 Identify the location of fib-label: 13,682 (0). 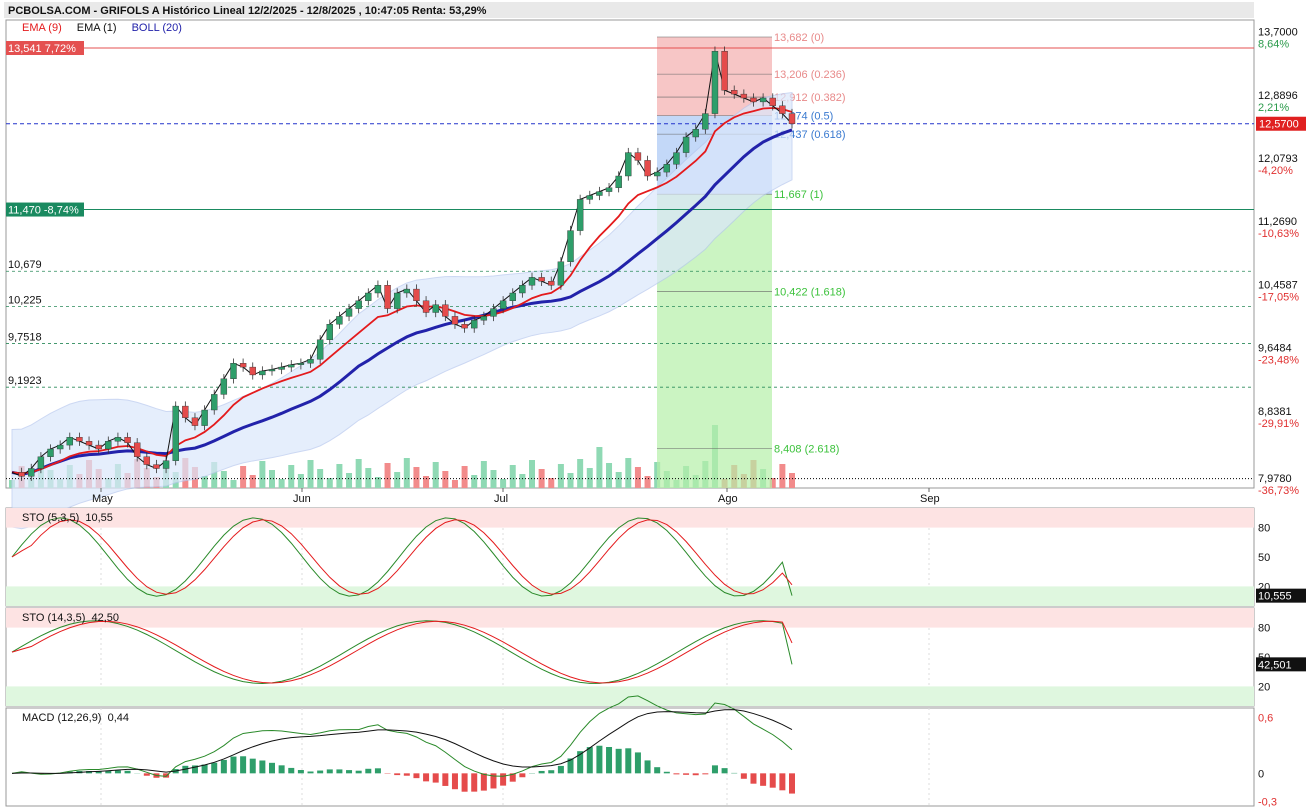
(799, 38).